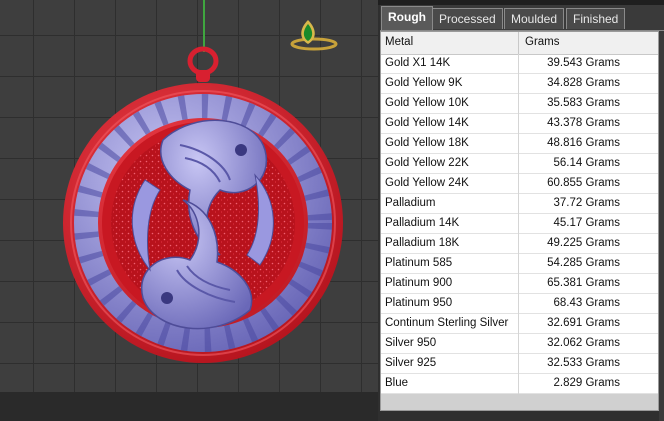  I want to click on table-row: Platinum 900 65.381 Grams, so click(519, 284).